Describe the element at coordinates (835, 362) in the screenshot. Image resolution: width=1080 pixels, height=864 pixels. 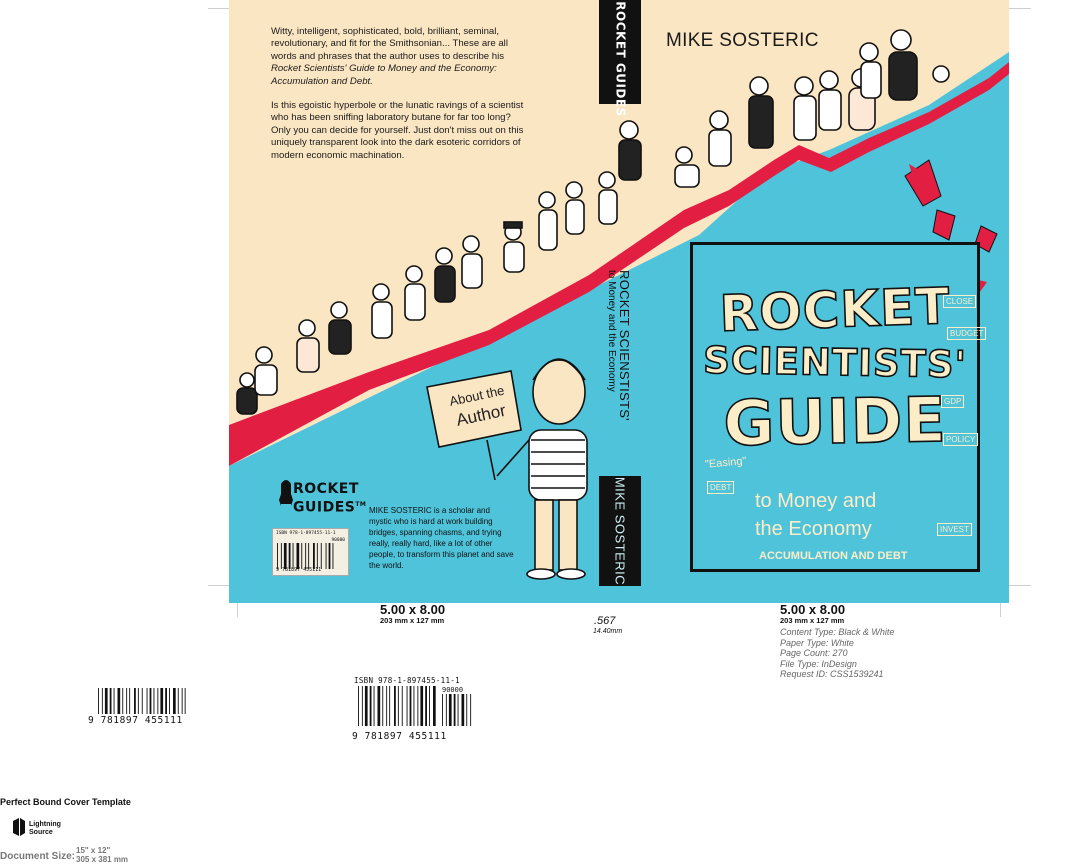
I see `front-title-word-2: SCIENTISTS'` at that location.